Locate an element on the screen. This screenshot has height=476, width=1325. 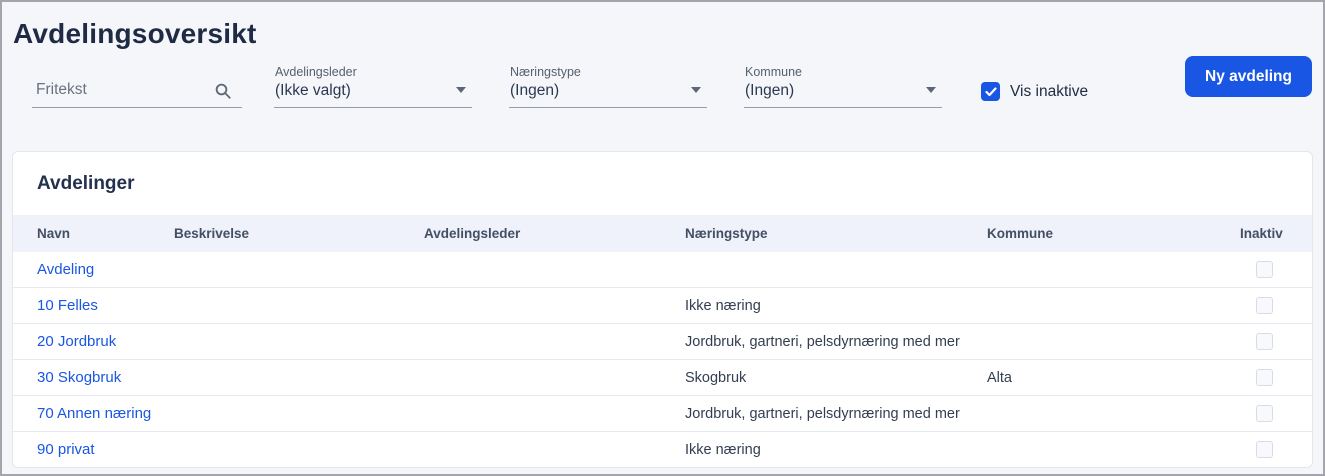
avdelingsleder-select-value: (Ikke valgt) is located at coordinates (313, 90).